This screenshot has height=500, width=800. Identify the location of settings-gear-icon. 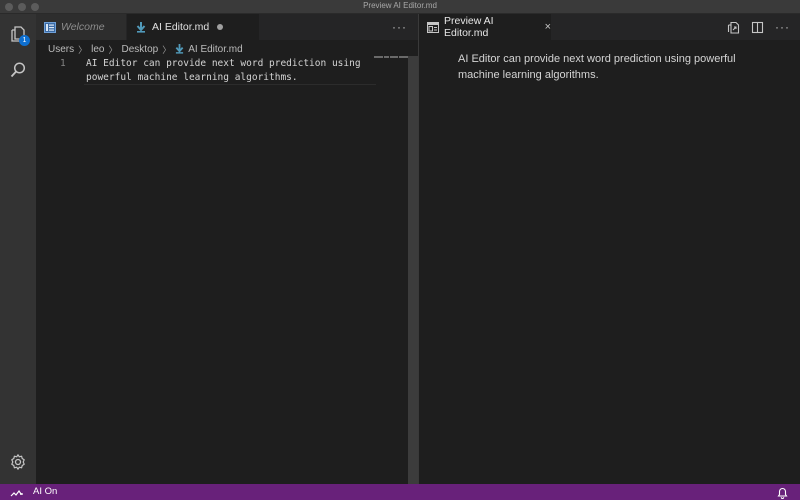
(18, 462).